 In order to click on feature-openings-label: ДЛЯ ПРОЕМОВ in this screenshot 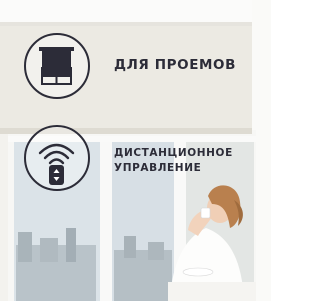, I will do `click(175, 65)`.